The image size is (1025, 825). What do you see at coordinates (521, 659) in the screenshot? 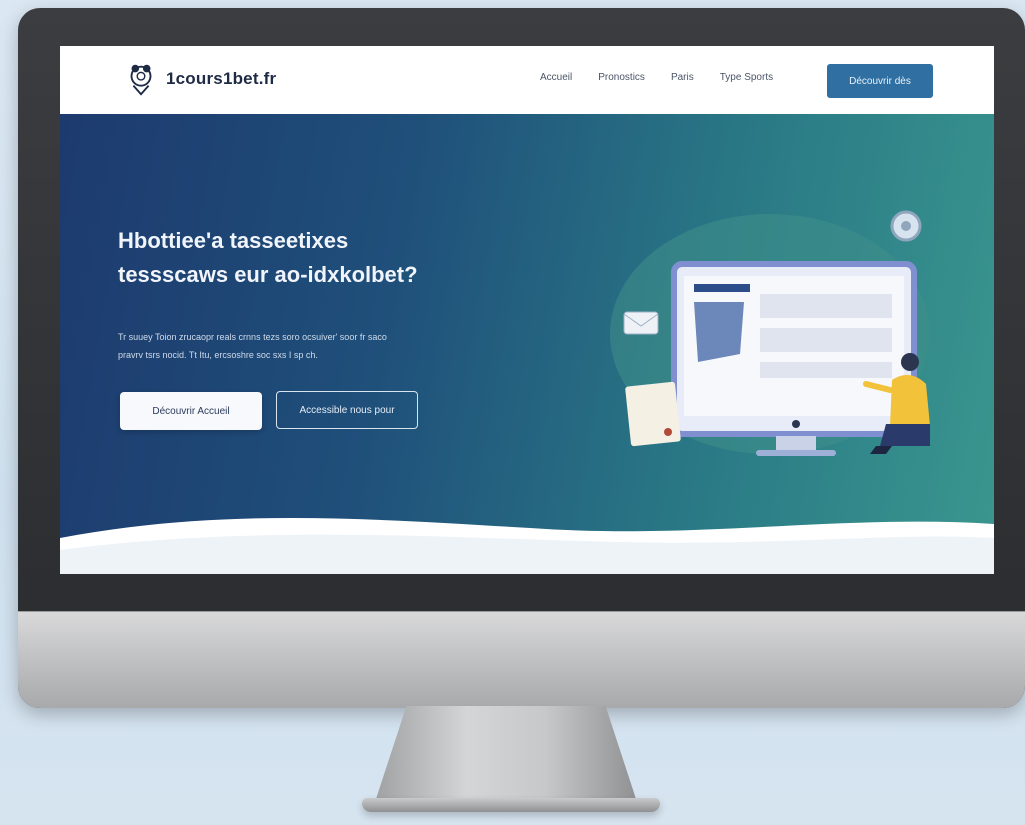
I see `monitor-chin` at bounding box center [521, 659].